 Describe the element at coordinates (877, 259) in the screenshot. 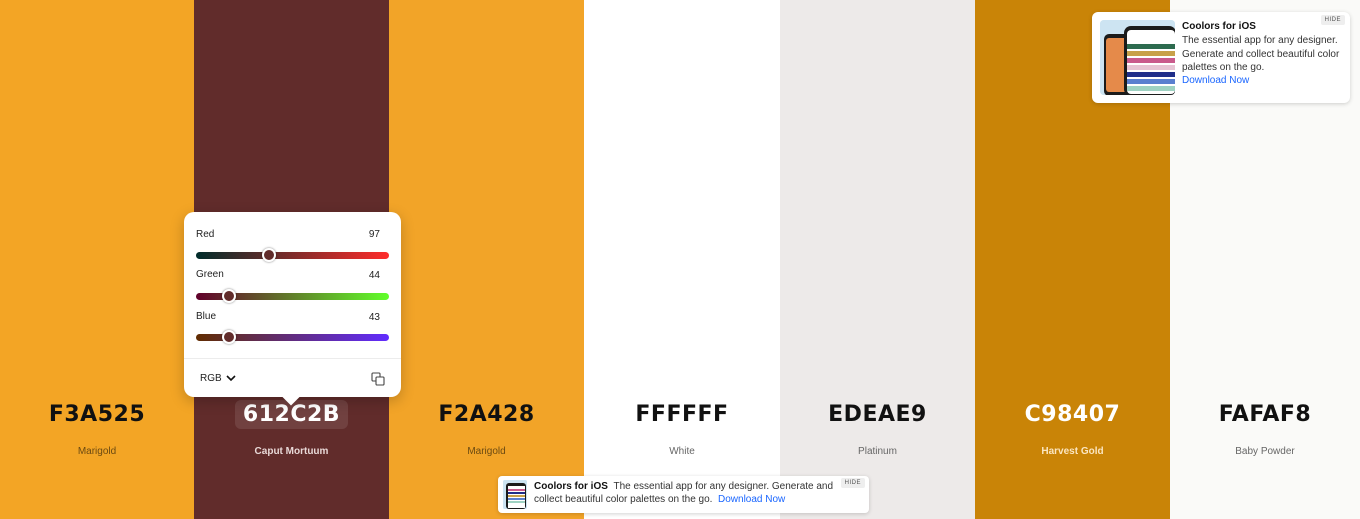

I see `color-swatch: EDEAE9 Platinum` at that location.